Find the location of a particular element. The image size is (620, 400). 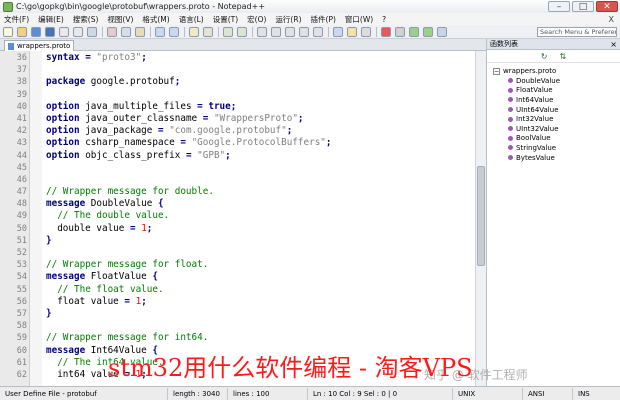

code-text: message DoubleValue { is located at coordinates (105, 204).